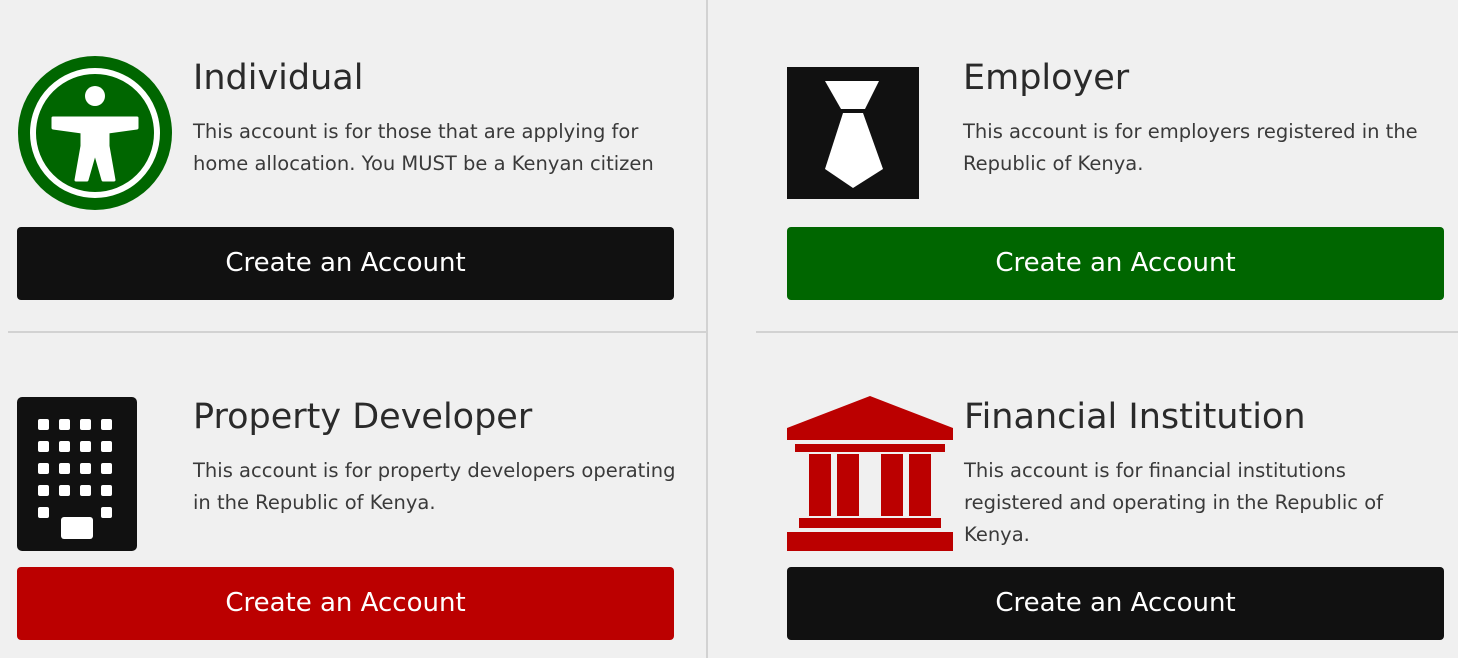 Image resolution: width=1458 pixels, height=658 pixels. Describe the element at coordinates (345, 263) in the screenshot. I see `create-account-button-individual: Create an Account` at that location.